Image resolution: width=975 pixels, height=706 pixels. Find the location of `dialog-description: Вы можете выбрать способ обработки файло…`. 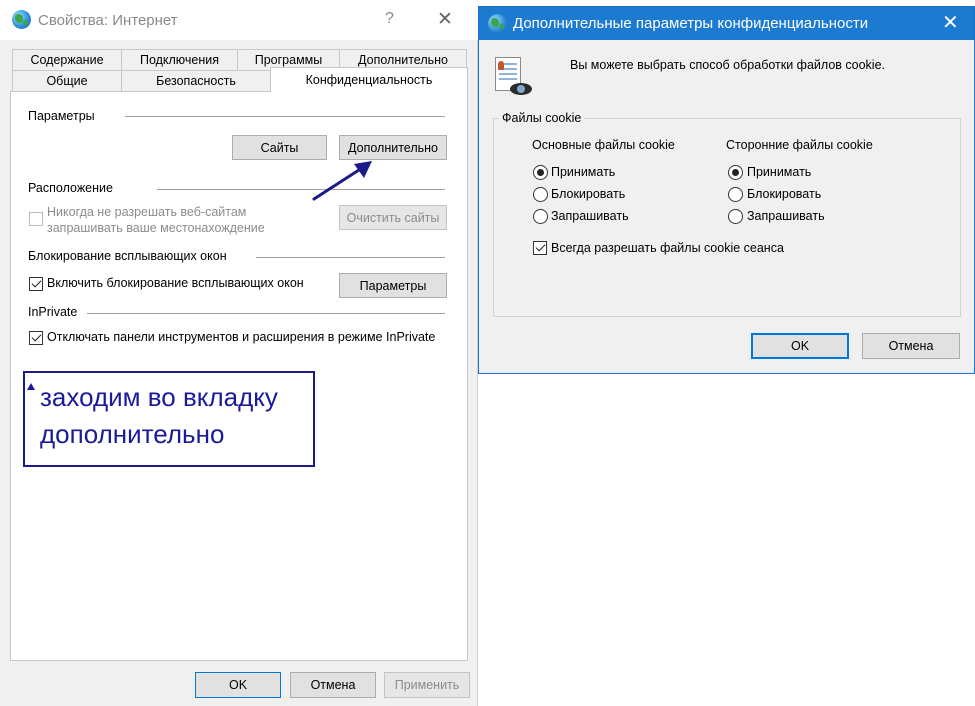

dialog-description: Вы можете выбрать способ обработки файло… is located at coordinates (728, 65).